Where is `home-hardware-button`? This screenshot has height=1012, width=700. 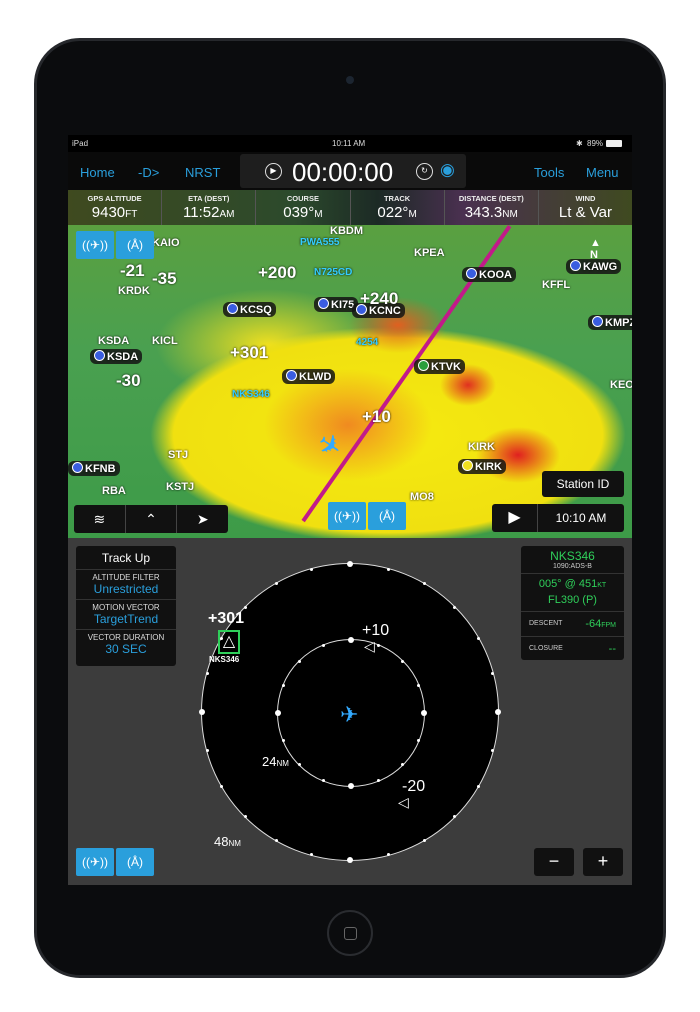 home-hardware-button is located at coordinates (350, 933).